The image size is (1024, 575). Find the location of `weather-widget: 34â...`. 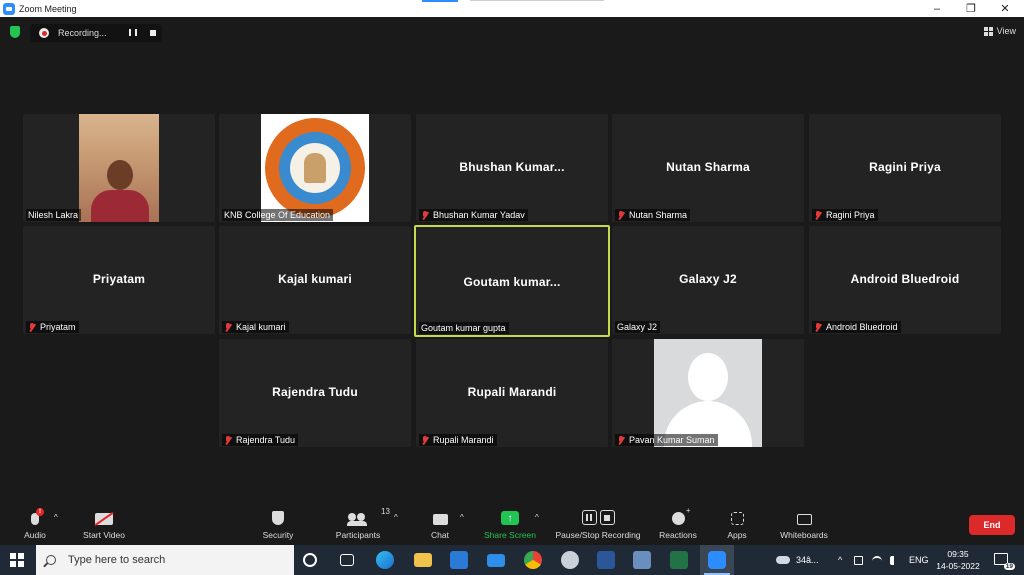

weather-widget: 34â... is located at coordinates (797, 560).